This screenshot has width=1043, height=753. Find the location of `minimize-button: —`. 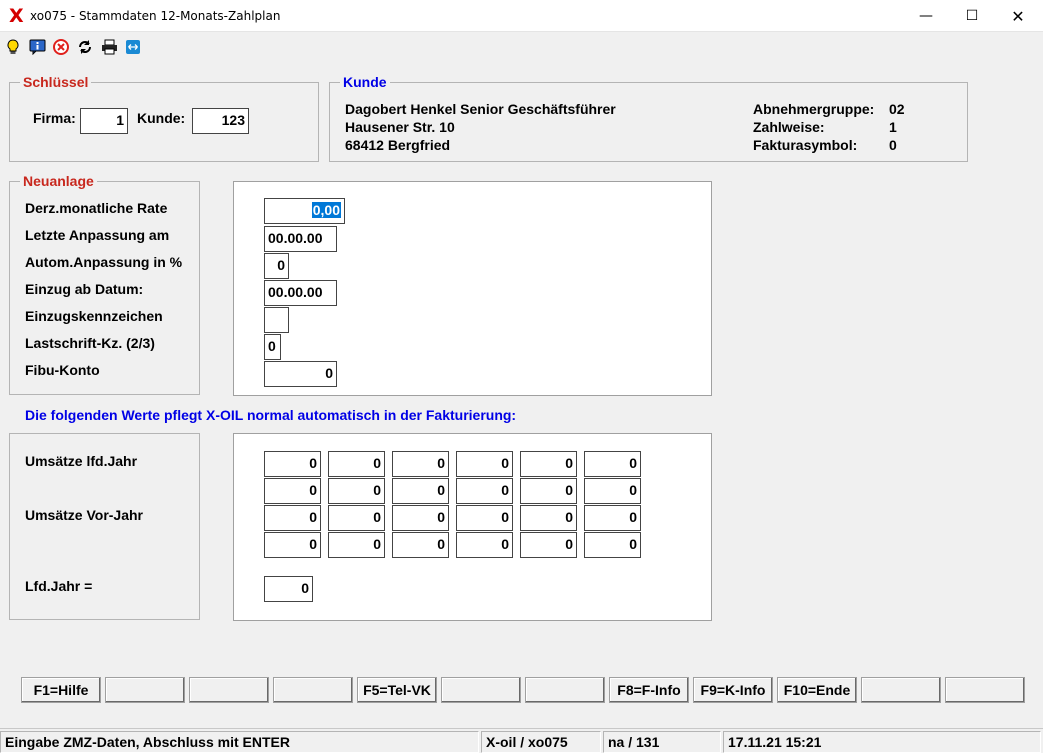

minimize-button: — is located at coordinates (926, 16).